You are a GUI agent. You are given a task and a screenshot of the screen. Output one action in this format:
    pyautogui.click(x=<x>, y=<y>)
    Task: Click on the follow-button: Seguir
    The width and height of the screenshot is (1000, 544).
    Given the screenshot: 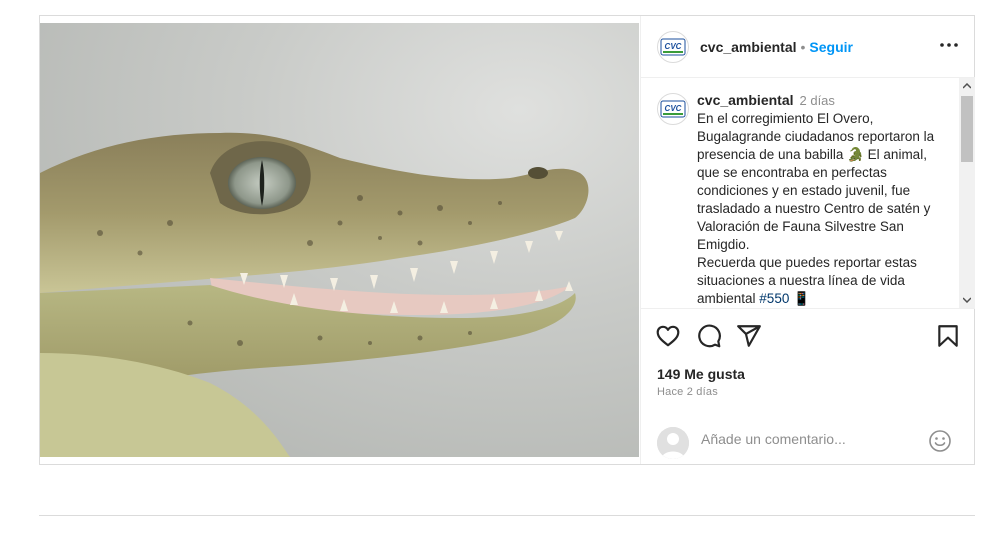 What is the action you would take?
    pyautogui.click(x=831, y=47)
    